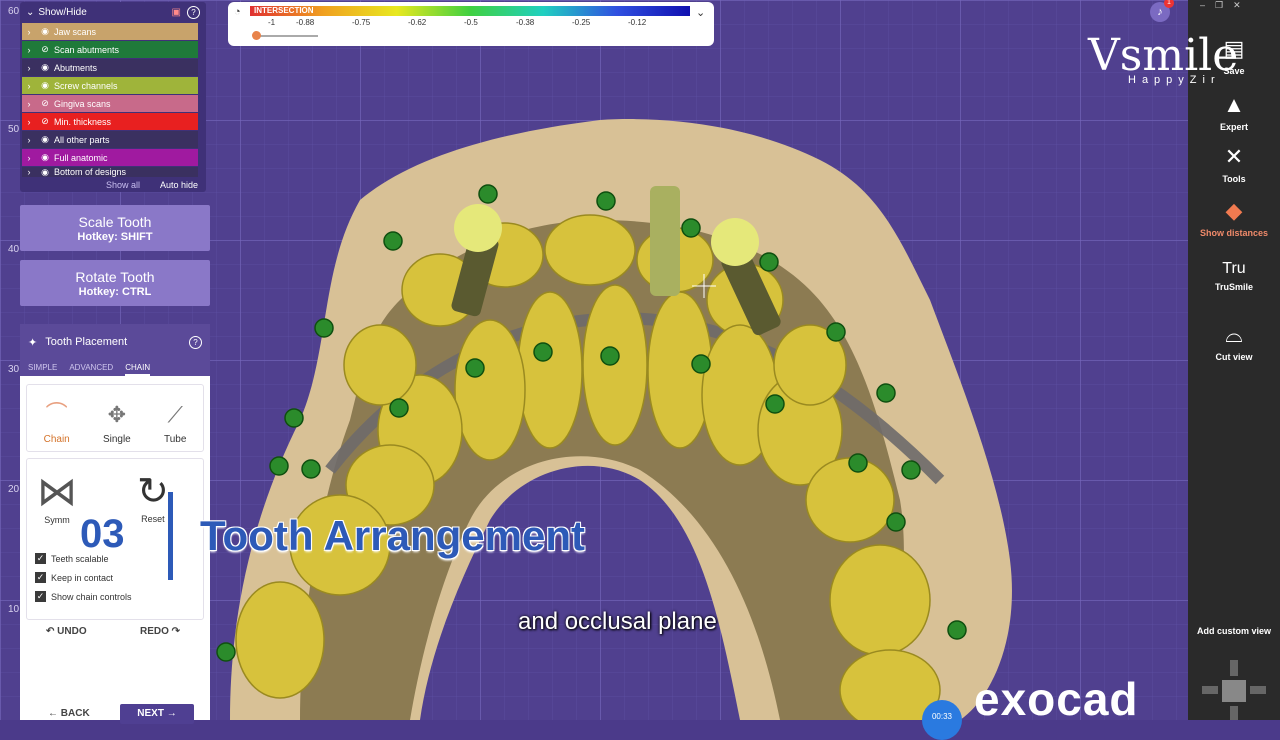 Image resolution: width=1280 pixels, height=740 pixels. What do you see at coordinates (110, 172) in the screenshot?
I see `show-hide-row: › ◉ Bottom of designs` at bounding box center [110, 172].